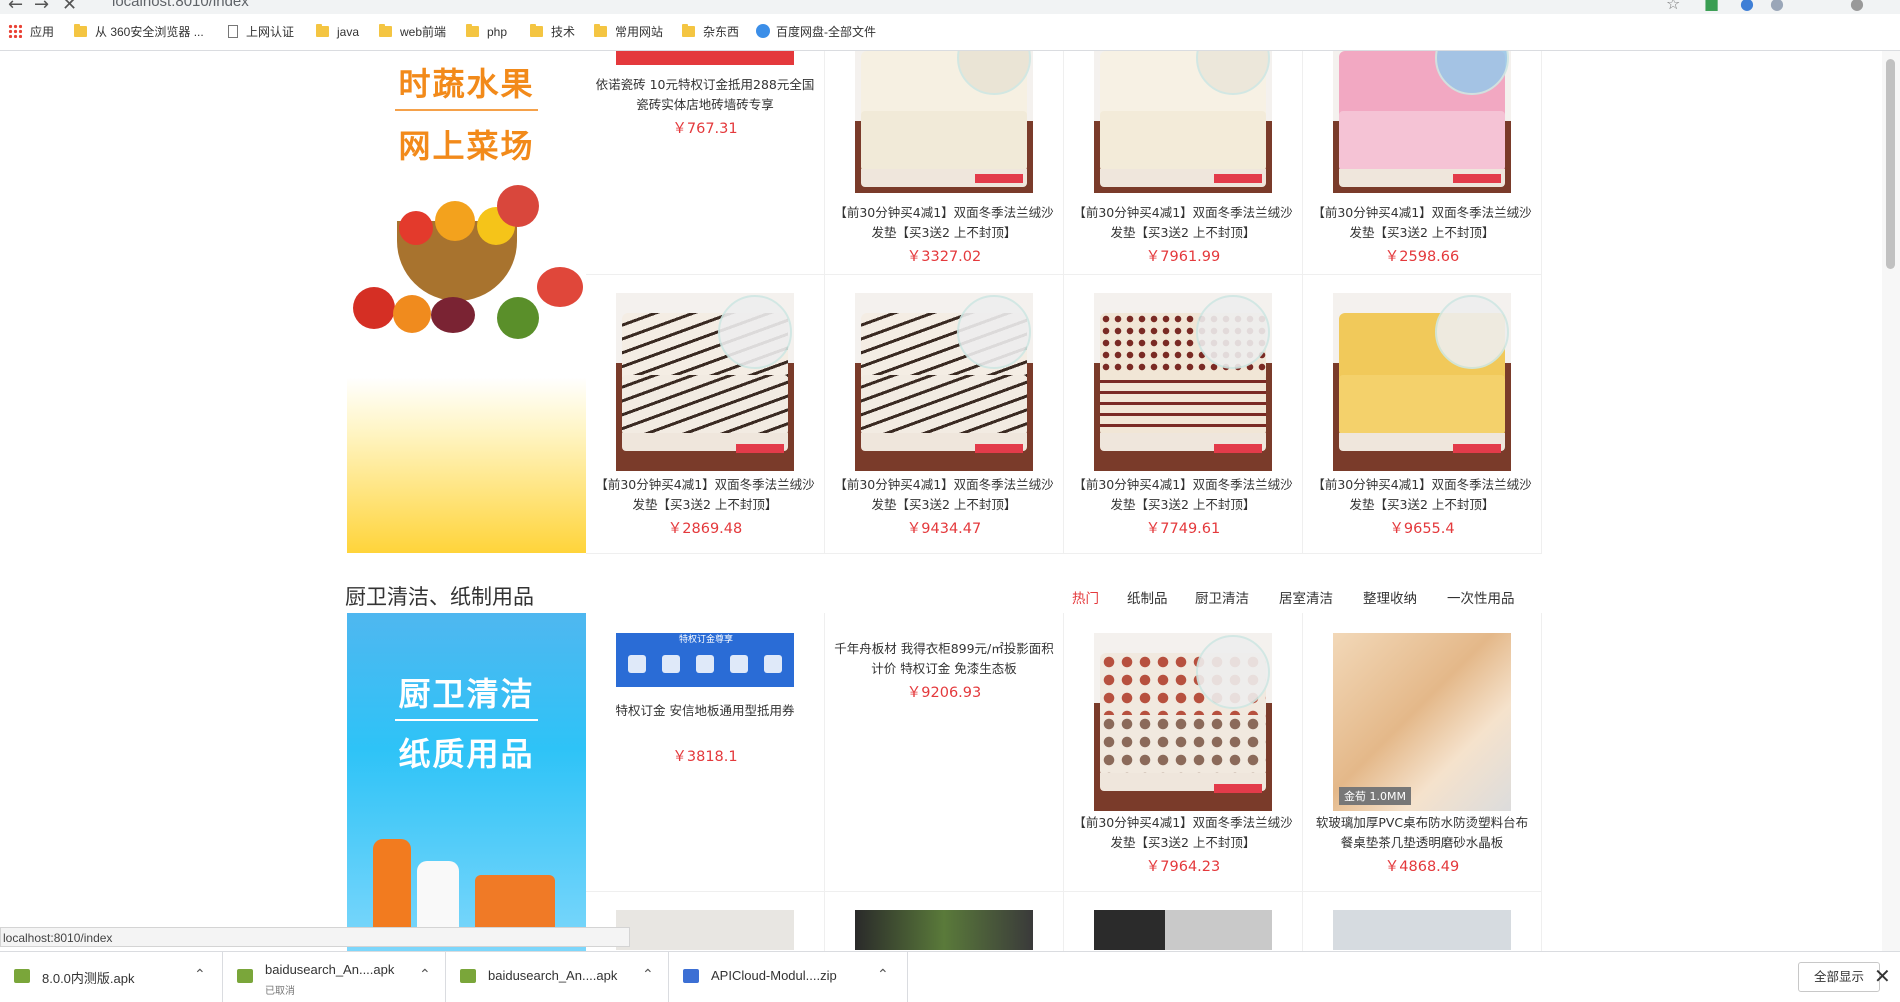  I want to click on product-price: ￥4868.49, so click(1422, 867).